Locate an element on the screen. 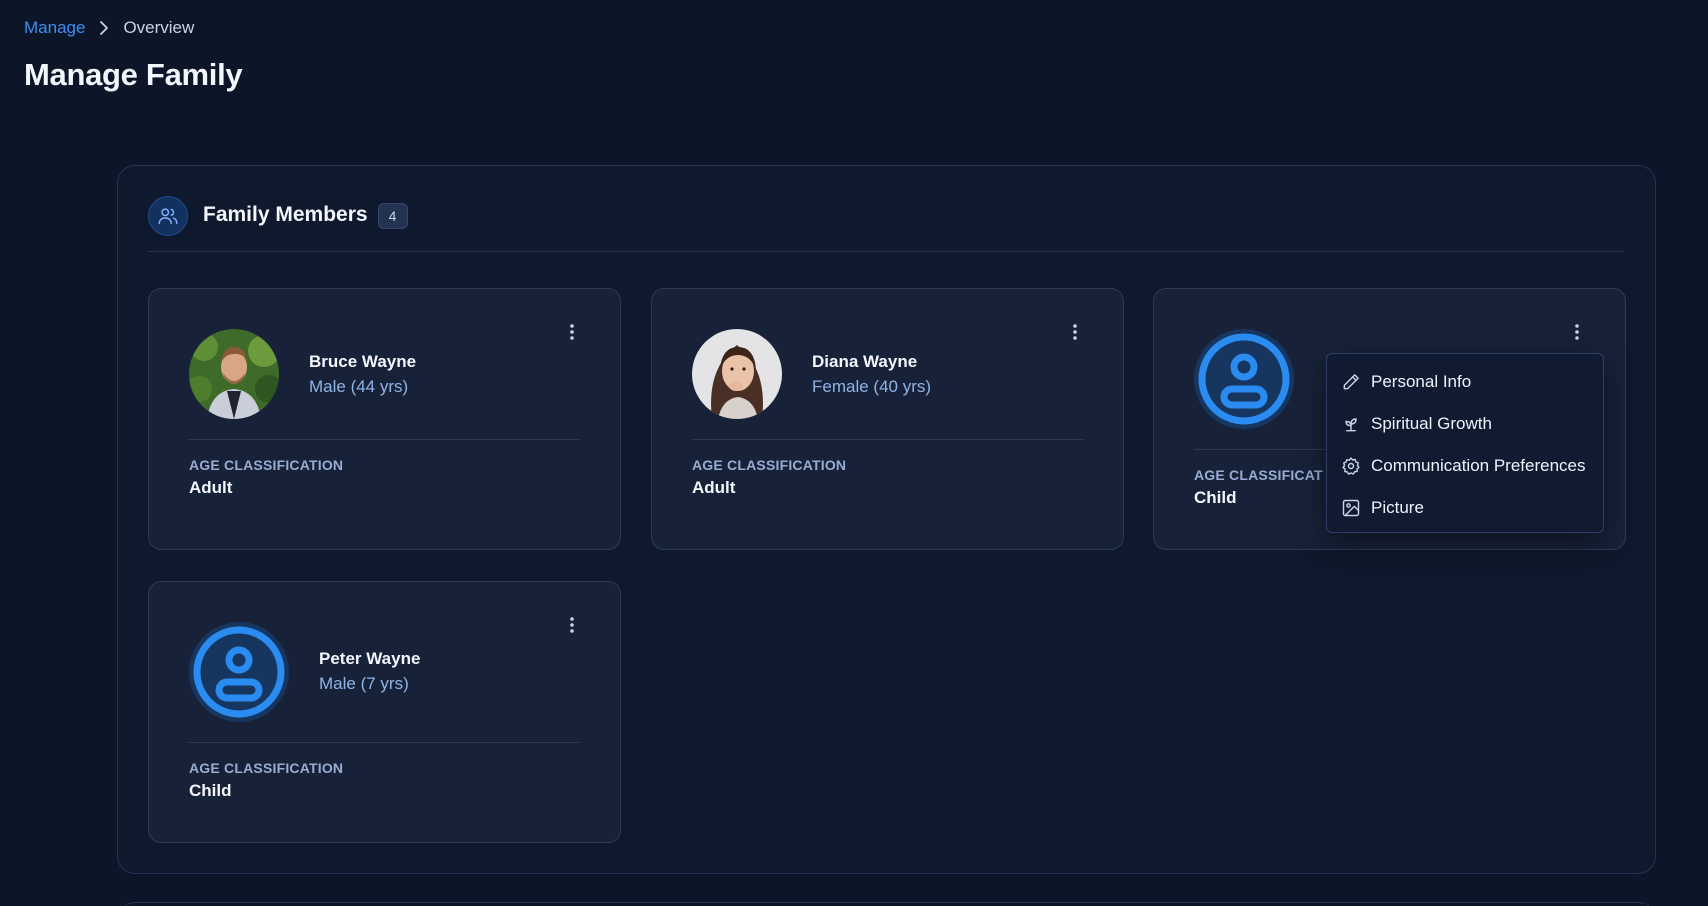  menu-item-label: Personal Info is located at coordinates (1421, 381).